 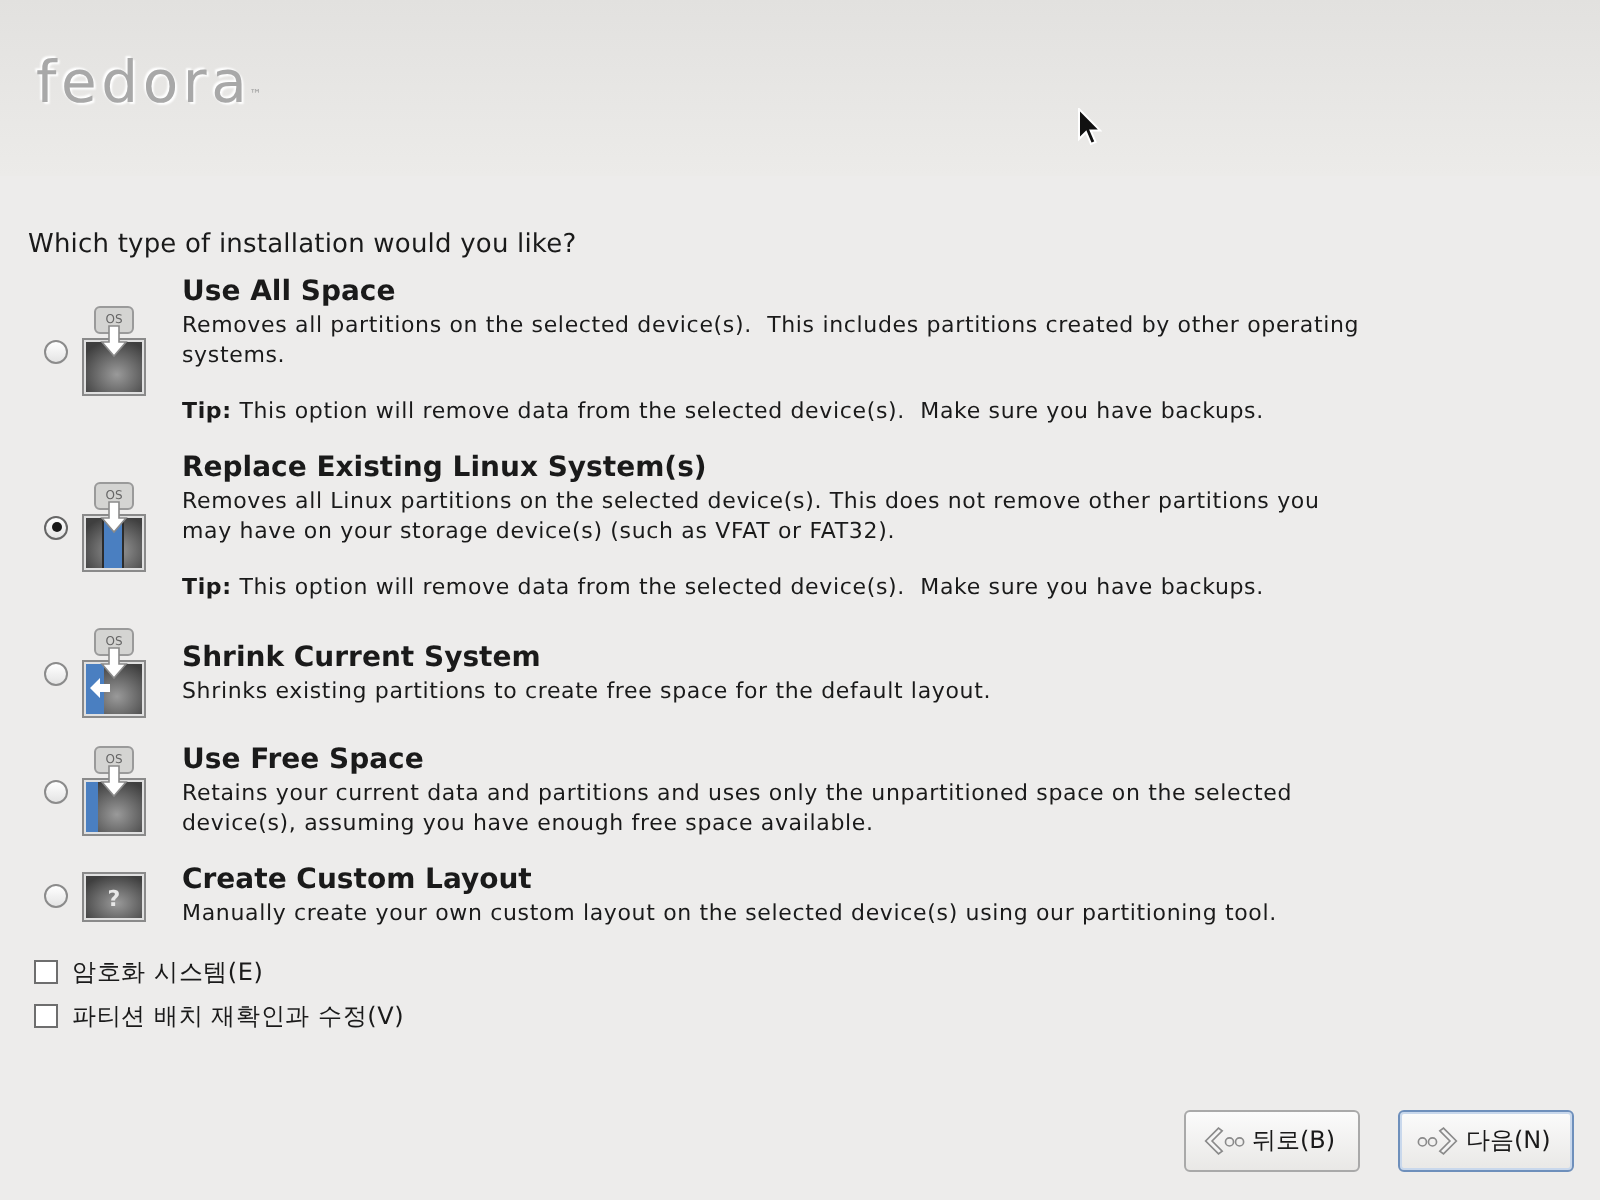 What do you see at coordinates (362, 658) in the screenshot?
I see `option-title: Shrink Current System` at bounding box center [362, 658].